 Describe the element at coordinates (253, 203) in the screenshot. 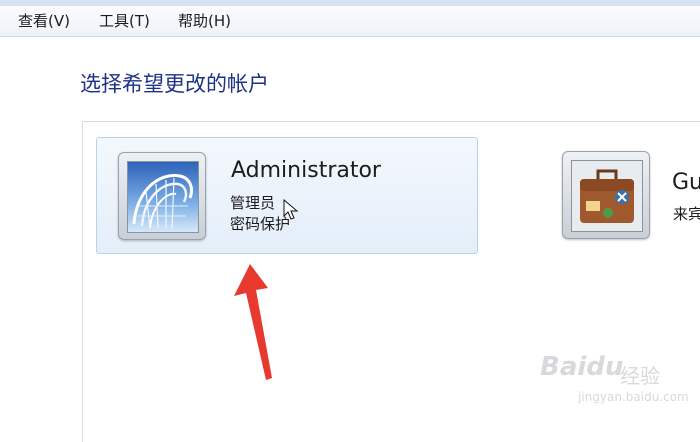

I see `account-role: 管理员` at that location.